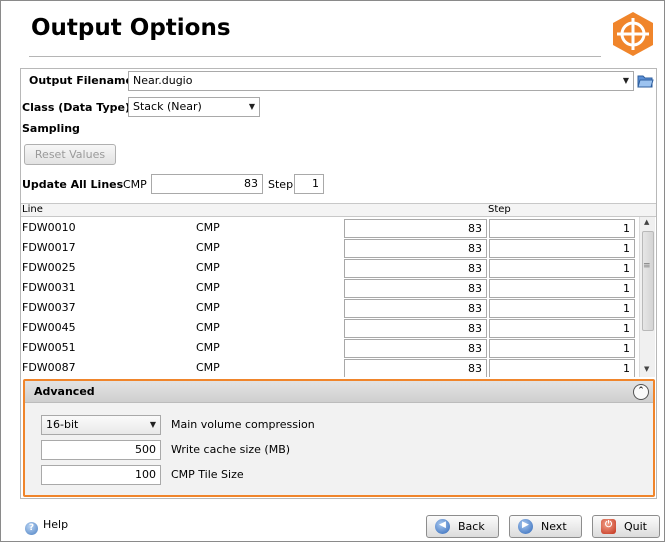  I want to click on class-type-label: Class (Data Type), so click(76, 107).